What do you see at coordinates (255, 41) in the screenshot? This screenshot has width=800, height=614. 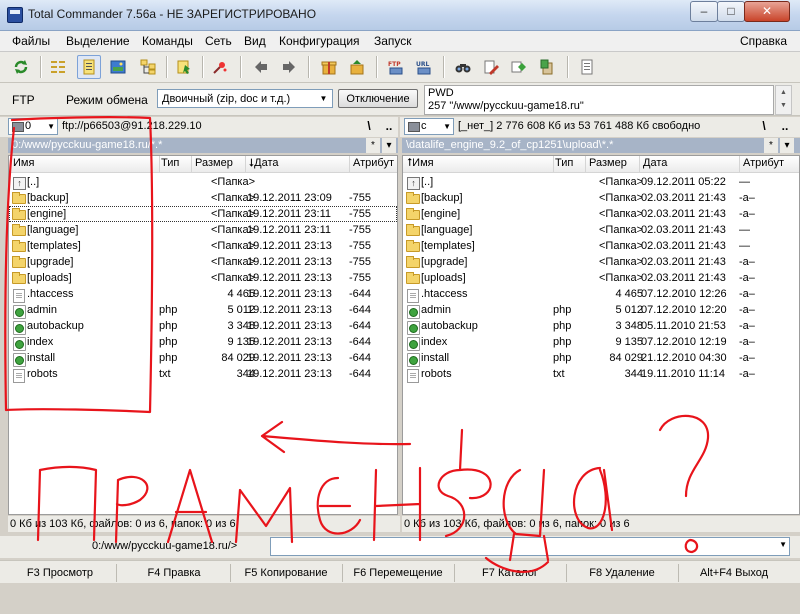 I see `menu-view: Вид` at bounding box center [255, 41].